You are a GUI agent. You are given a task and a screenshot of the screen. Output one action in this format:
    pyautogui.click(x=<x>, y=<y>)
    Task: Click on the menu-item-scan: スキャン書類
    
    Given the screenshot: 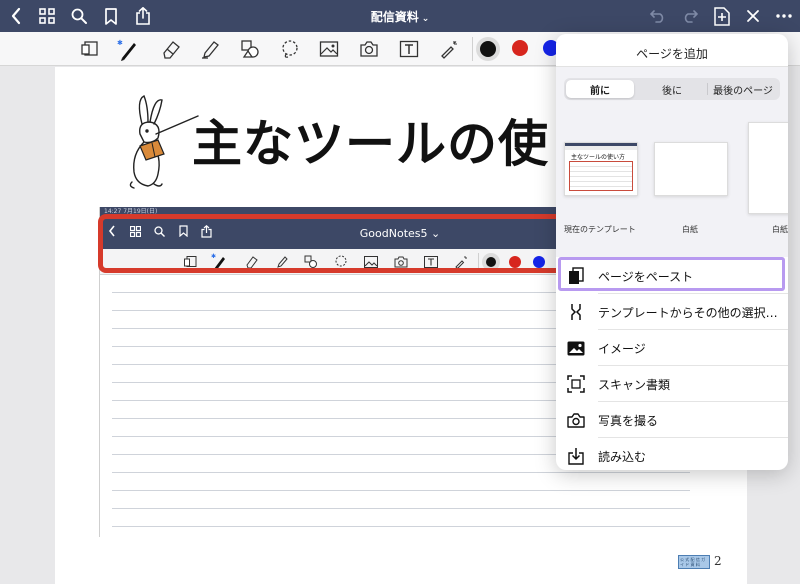 What is the action you would take?
    pyautogui.click(x=672, y=384)
    